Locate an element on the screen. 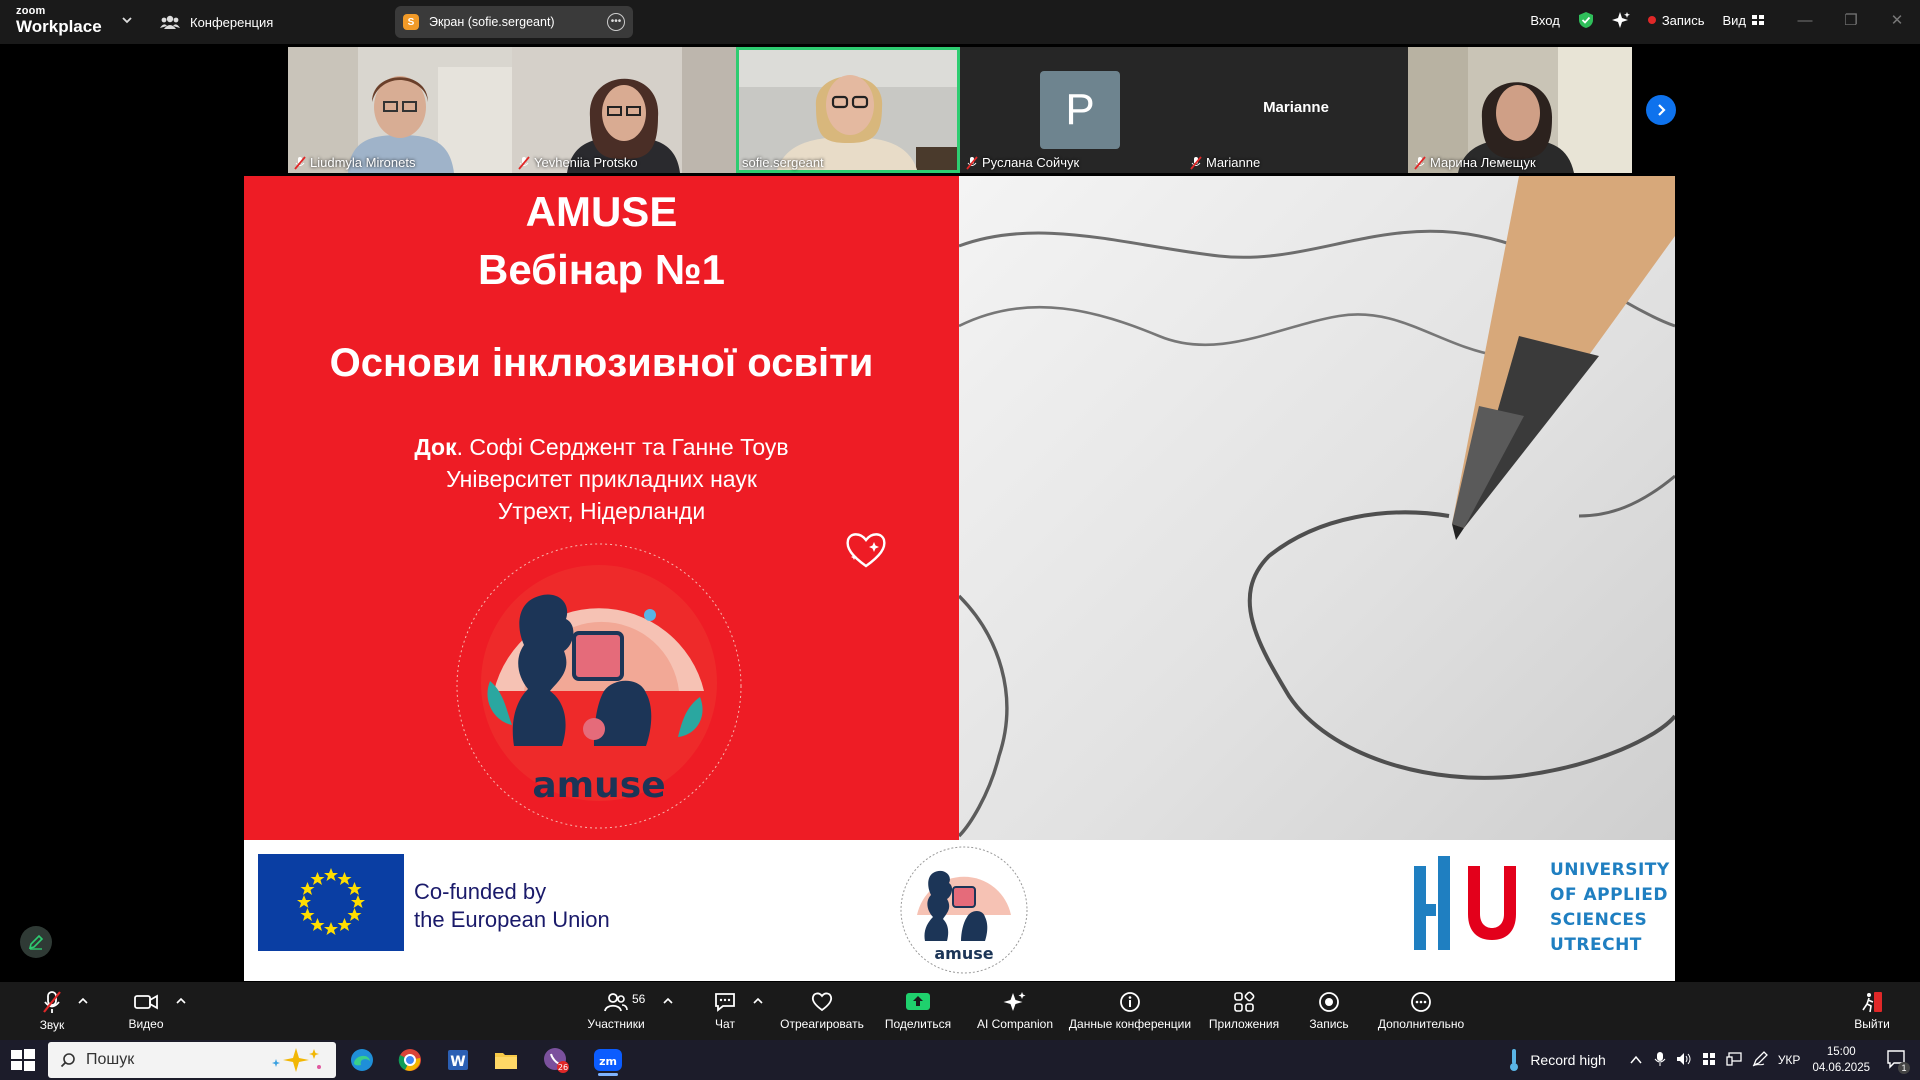 The height and width of the screenshot is (1080, 1920). close-icon: ✕ is located at coordinates (1897, 20).